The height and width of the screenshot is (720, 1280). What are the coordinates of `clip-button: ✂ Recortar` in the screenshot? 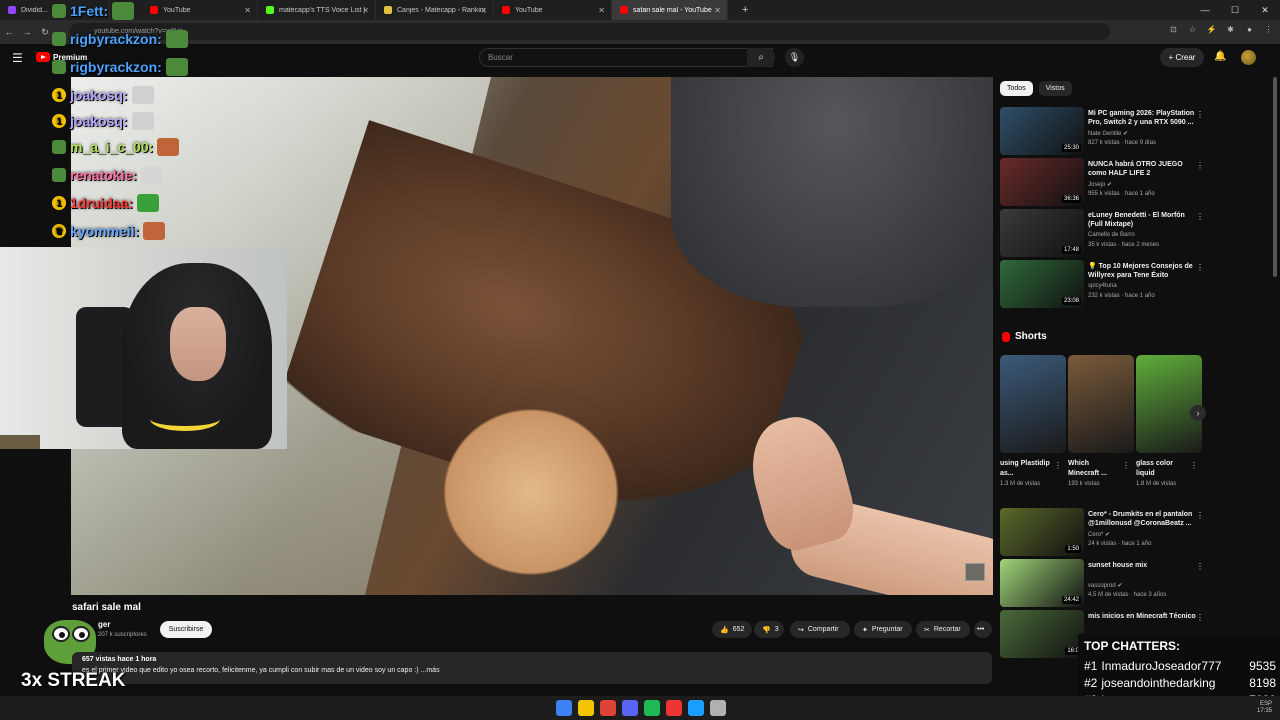 It's located at (943, 629).